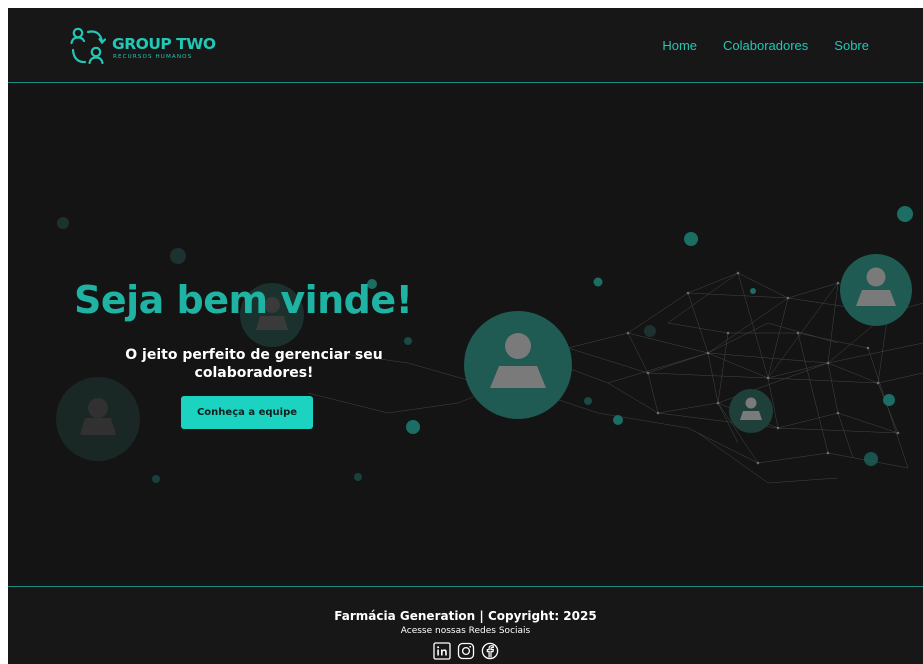 This screenshot has width=923, height=664. Describe the element at coordinates (465, 631) in the screenshot. I see `footer-social-label: Acesse nossas Redes Sociais` at that location.